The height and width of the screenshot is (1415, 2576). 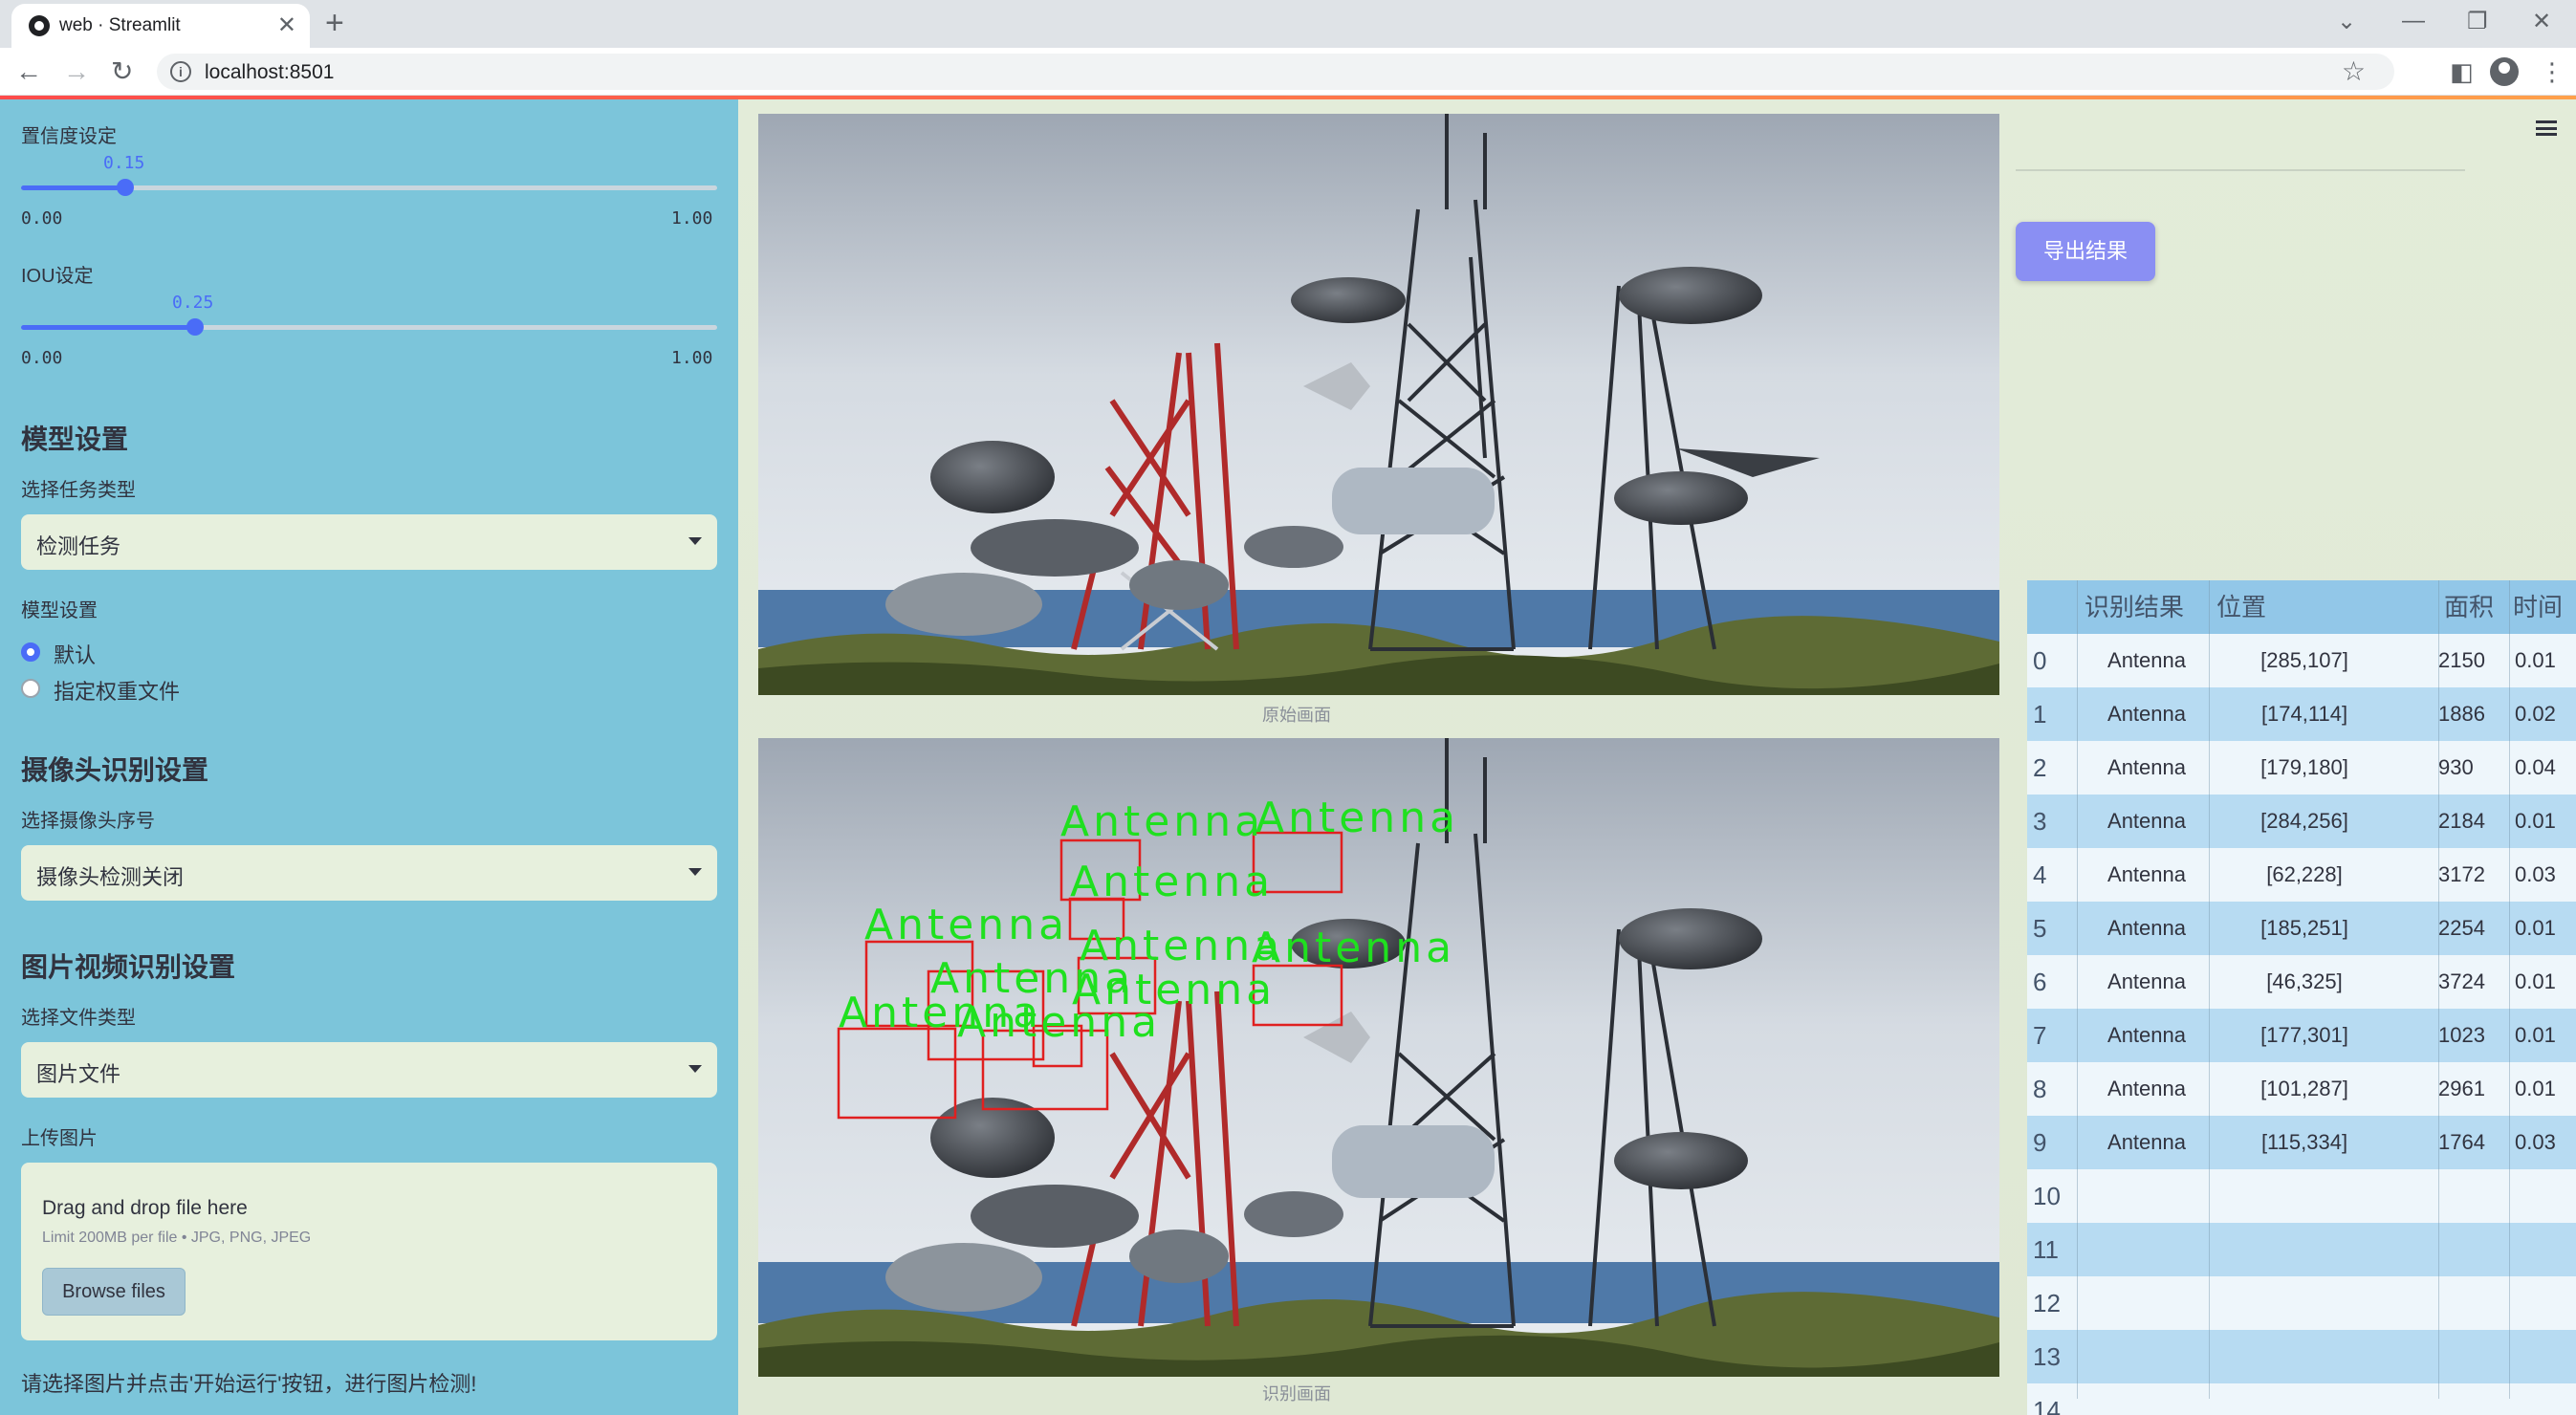 I want to click on table-row: 3 Antenna [284,256] 2184 0.01, so click(x=2301, y=821).